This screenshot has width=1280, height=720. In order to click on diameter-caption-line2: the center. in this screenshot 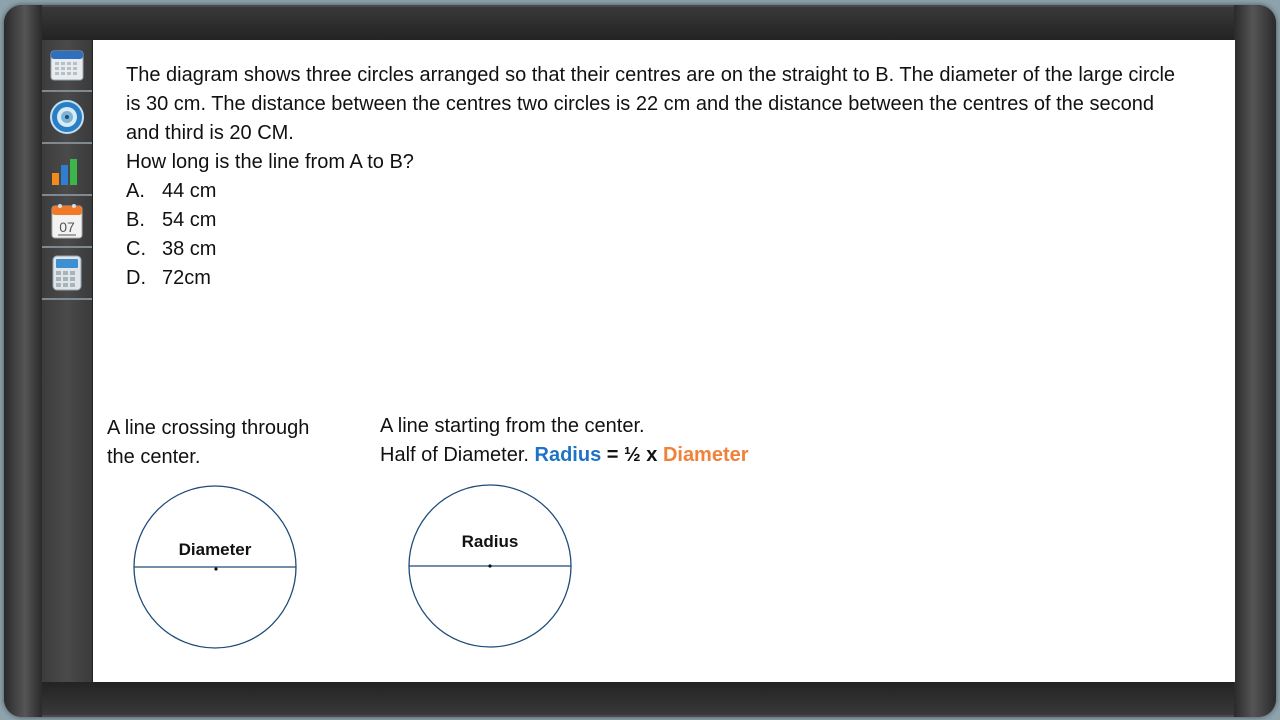, I will do `click(154, 457)`.